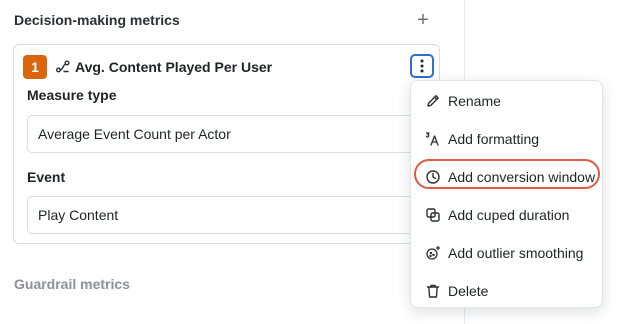  What do you see at coordinates (174, 67) in the screenshot?
I see `metric-name: Avg. Content Played Per User` at bounding box center [174, 67].